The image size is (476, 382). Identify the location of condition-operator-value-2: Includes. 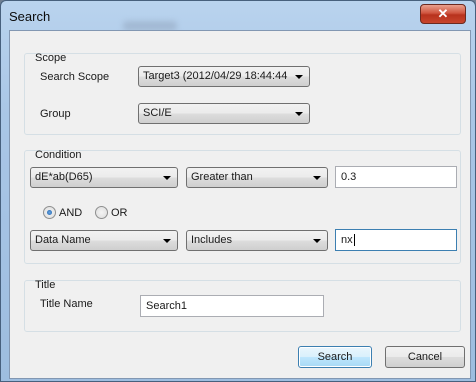
(211, 240).